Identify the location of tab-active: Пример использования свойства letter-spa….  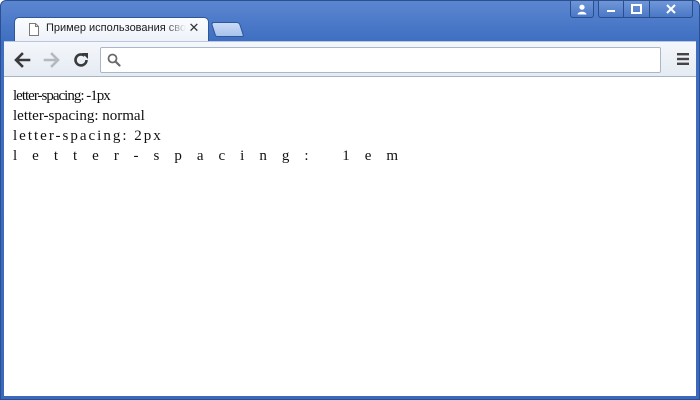
(111, 29).